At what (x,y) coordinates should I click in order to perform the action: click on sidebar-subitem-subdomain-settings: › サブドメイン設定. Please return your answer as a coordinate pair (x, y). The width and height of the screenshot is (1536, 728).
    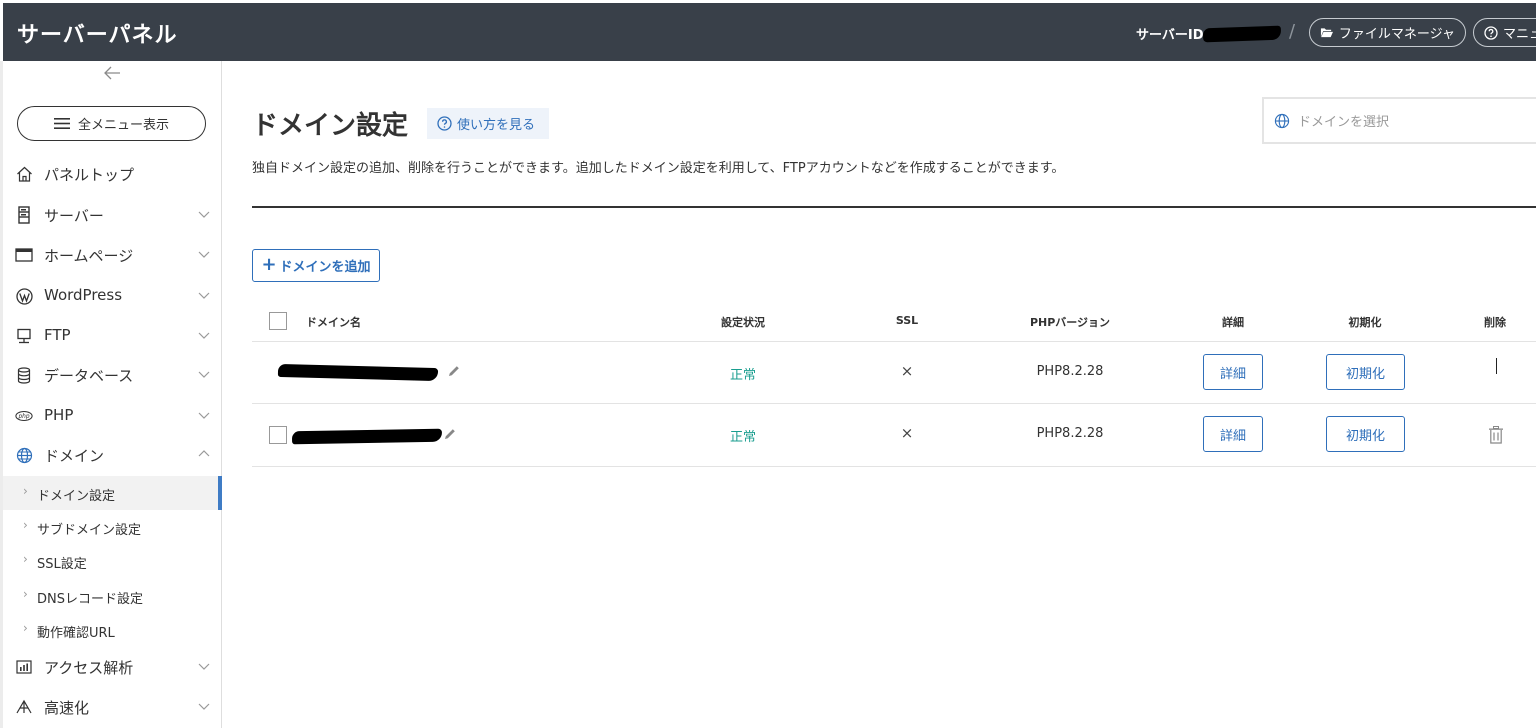
    Looking at the image, I should click on (112, 527).